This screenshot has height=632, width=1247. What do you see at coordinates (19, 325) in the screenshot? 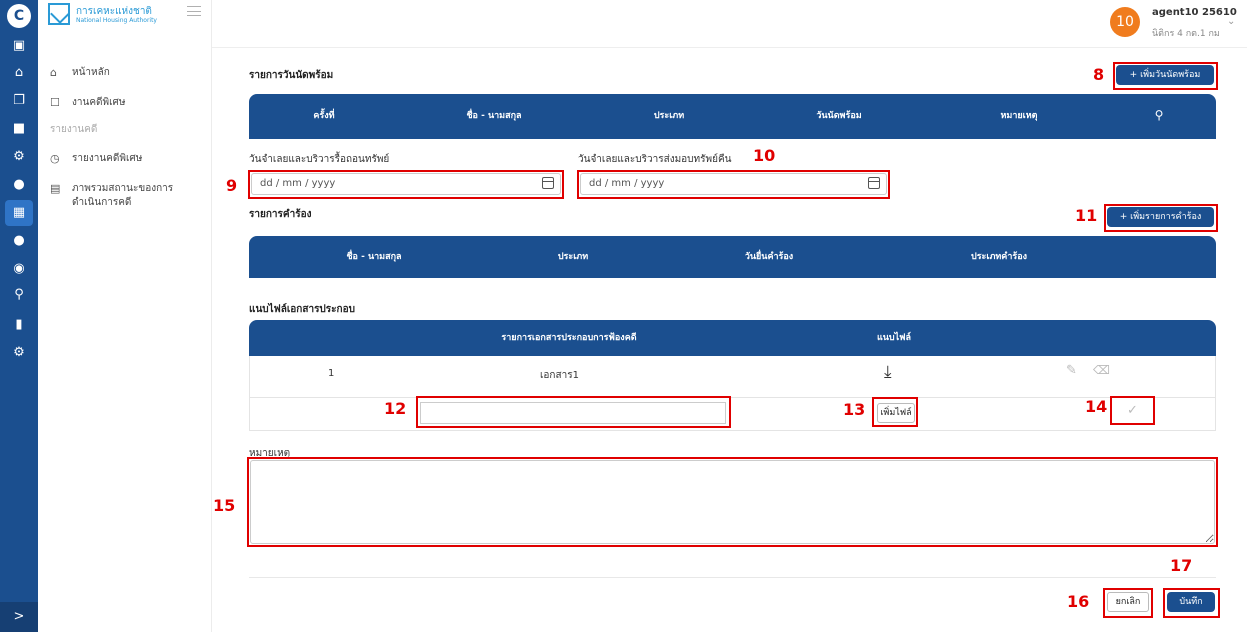
I see `chart-icon: ▮` at bounding box center [19, 325].